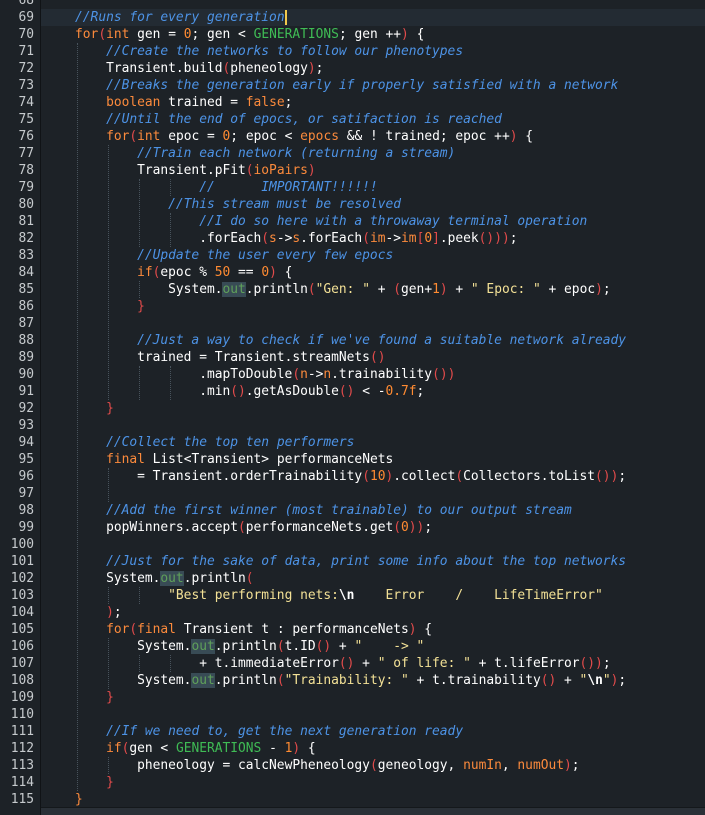 The image size is (705, 815). I want to click on code-line-content: System.out.println(, so click(180, 578).